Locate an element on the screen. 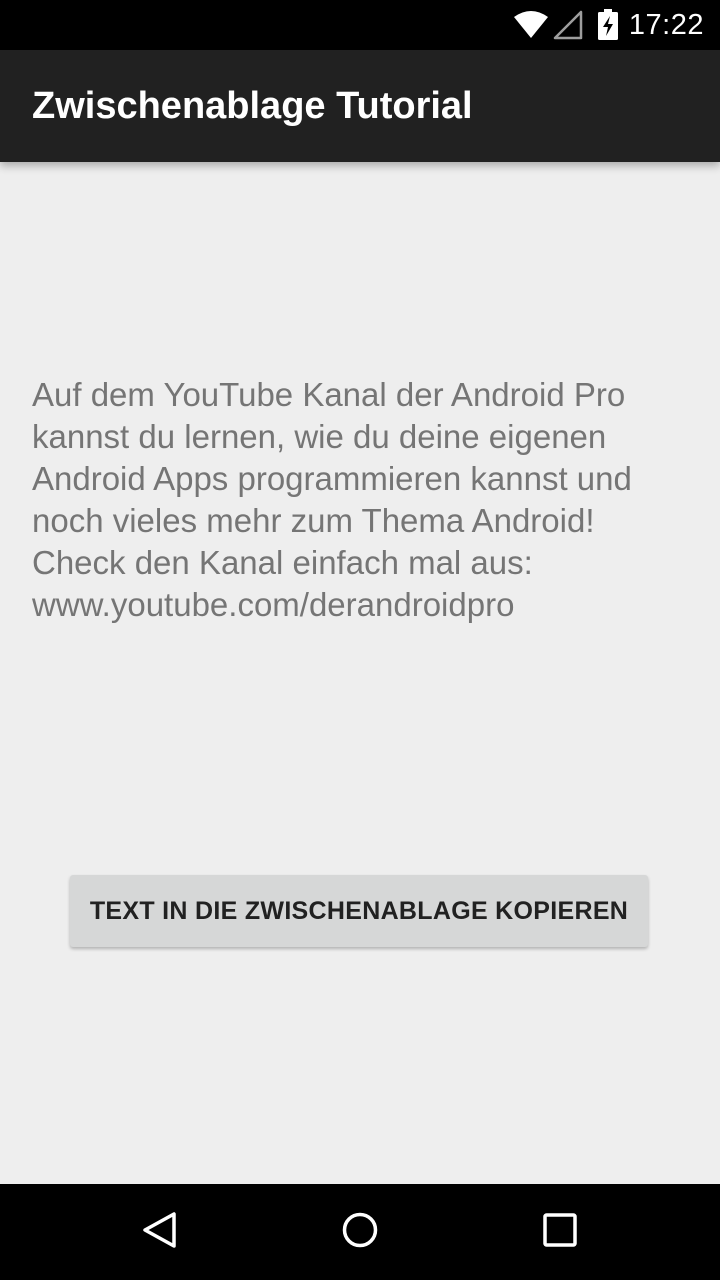 Image resolution: width=720 pixels, height=1280 pixels. back-icon is located at coordinates (160, 1232).